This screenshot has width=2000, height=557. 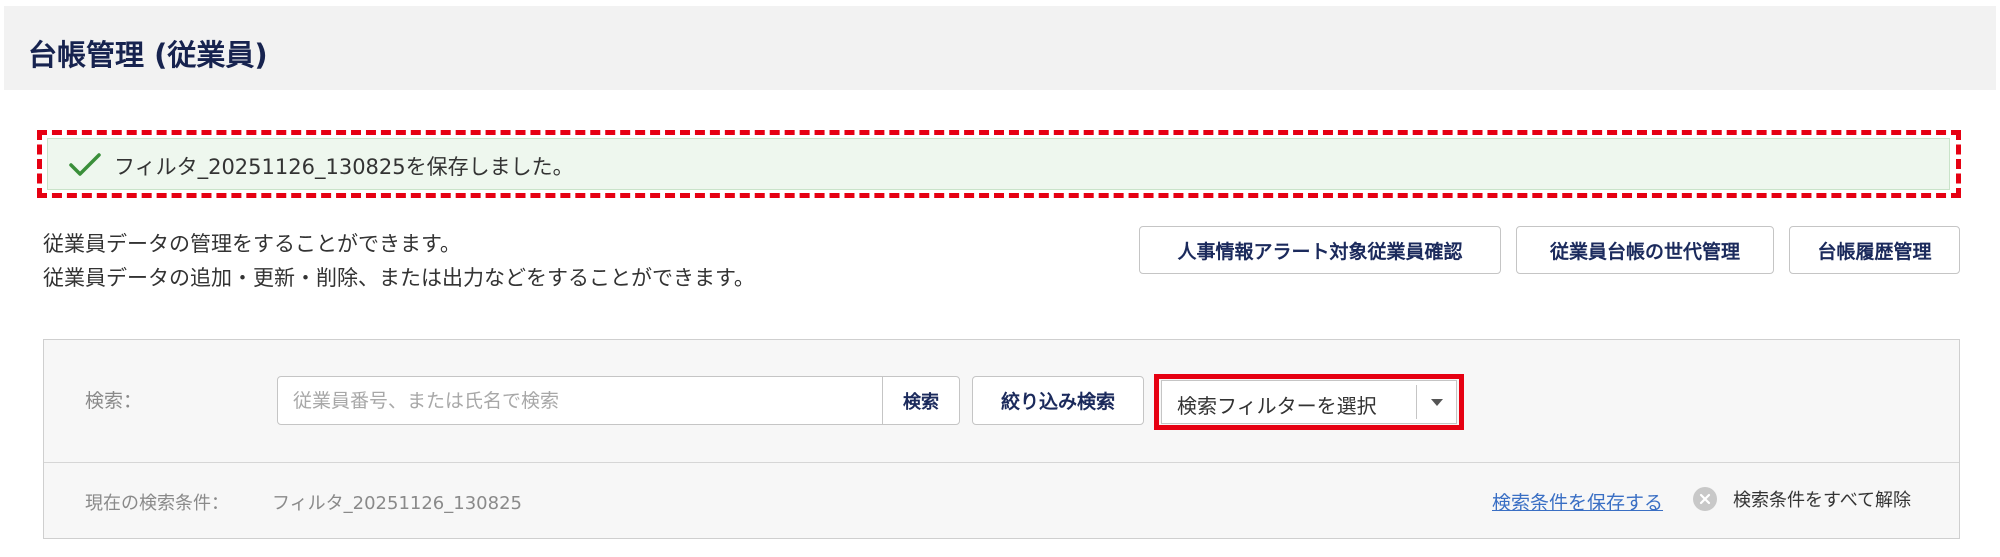 I want to click on save-conditions-link: 検索条件を保存する, so click(x=1577, y=501).